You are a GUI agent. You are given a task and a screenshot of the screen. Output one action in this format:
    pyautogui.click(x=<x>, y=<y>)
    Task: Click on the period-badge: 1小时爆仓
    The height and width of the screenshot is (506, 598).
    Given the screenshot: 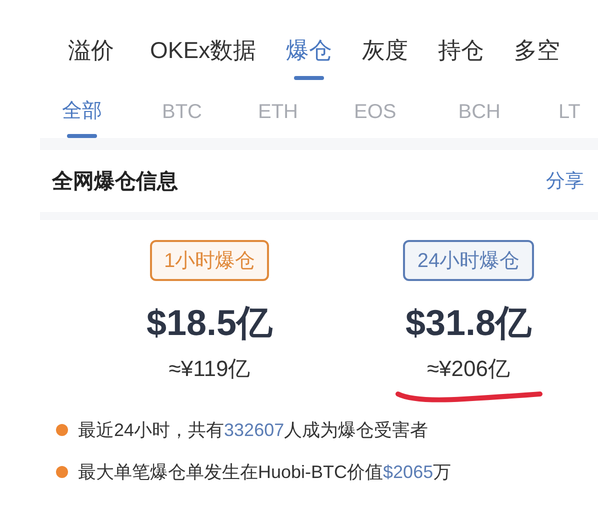 What is the action you would take?
    pyautogui.click(x=210, y=260)
    